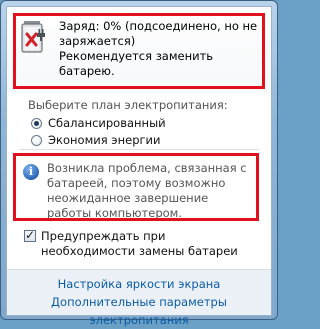 The image size is (320, 329). Describe the element at coordinates (107, 123) in the screenshot. I see `plan-option-label: Сбалансированный` at that location.